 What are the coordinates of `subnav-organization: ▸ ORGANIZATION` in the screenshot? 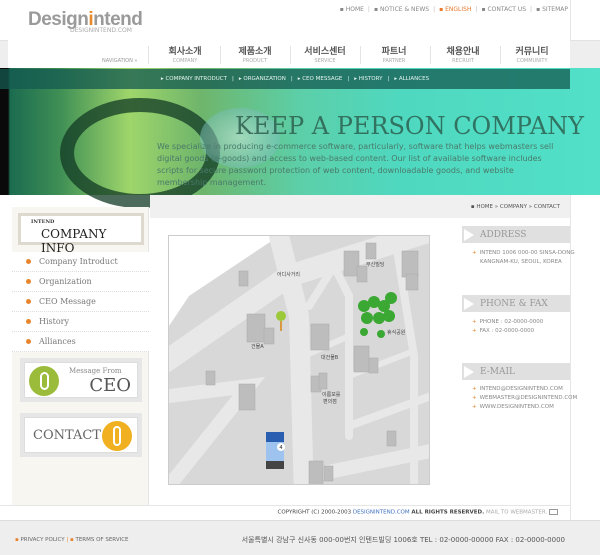 It's located at (262, 79).